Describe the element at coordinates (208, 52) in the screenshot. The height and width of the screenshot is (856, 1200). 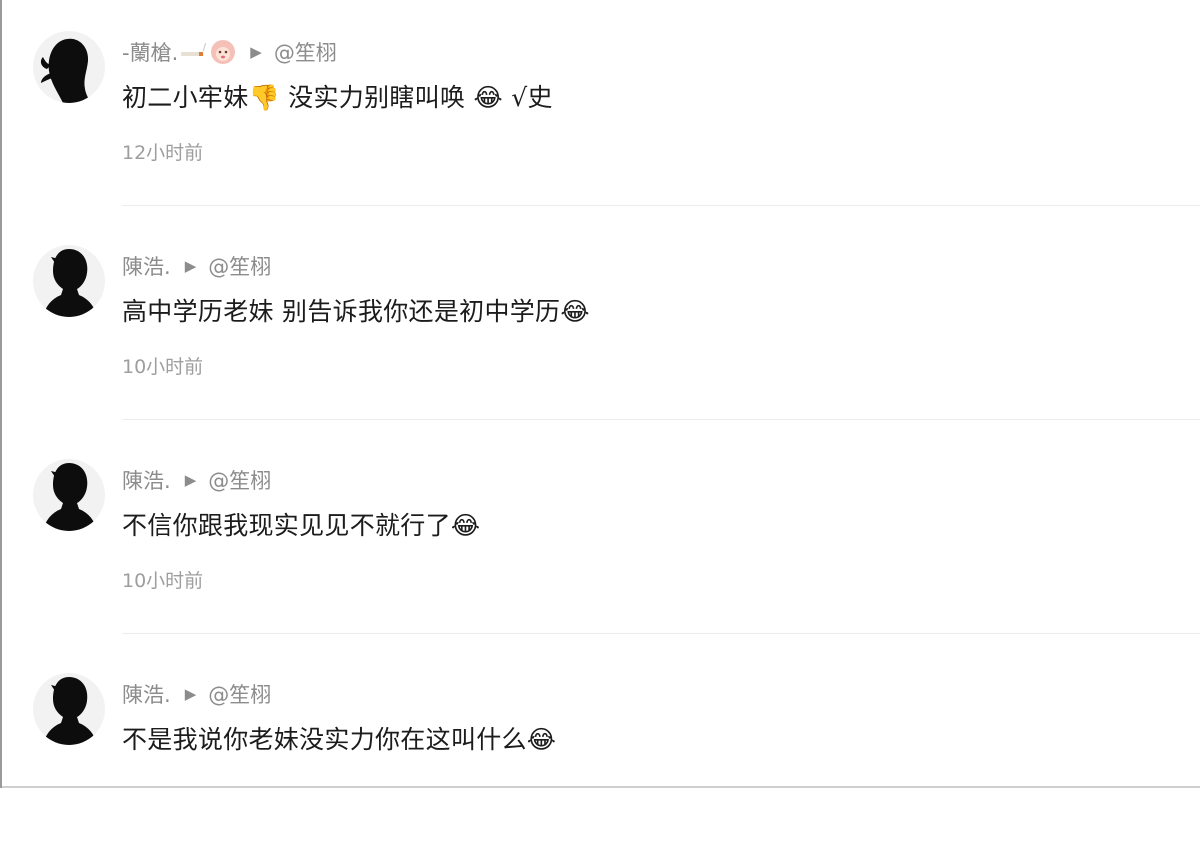
I see `username-decoration-icon` at that location.